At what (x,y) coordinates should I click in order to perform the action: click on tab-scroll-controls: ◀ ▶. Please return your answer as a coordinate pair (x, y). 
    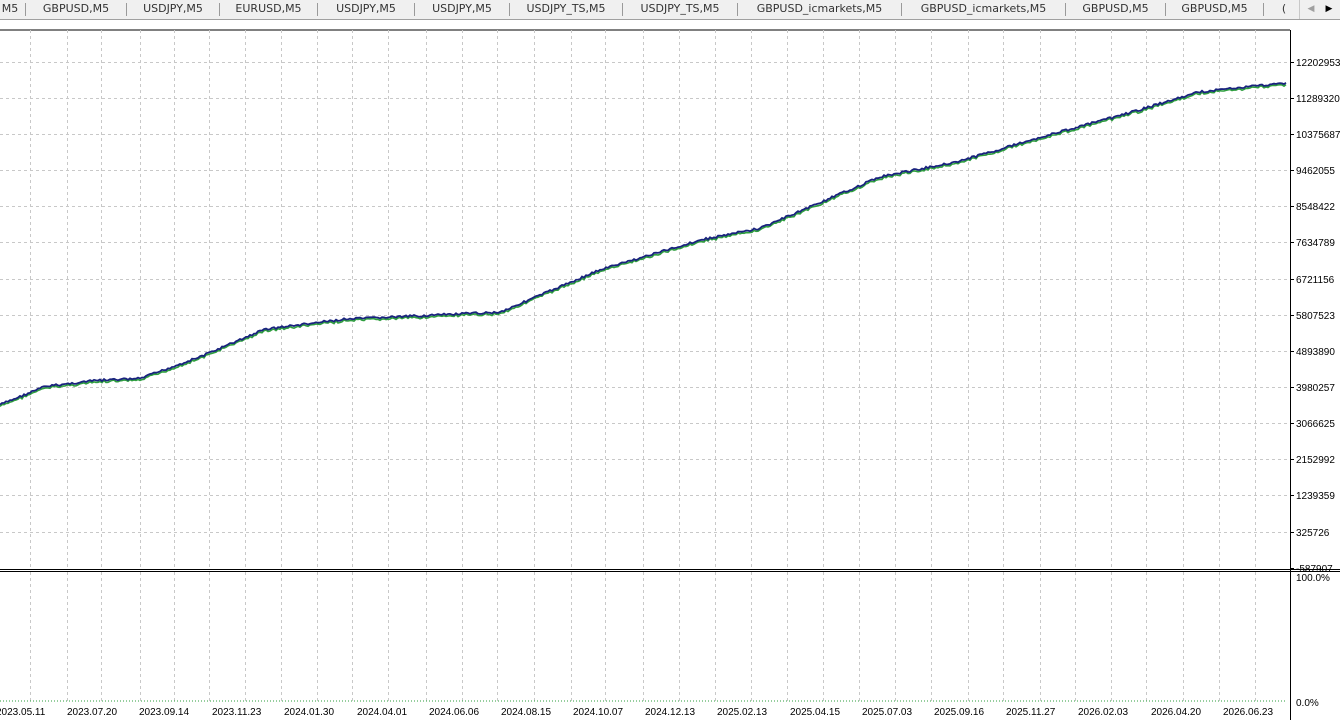
    Looking at the image, I should click on (1319, 9).